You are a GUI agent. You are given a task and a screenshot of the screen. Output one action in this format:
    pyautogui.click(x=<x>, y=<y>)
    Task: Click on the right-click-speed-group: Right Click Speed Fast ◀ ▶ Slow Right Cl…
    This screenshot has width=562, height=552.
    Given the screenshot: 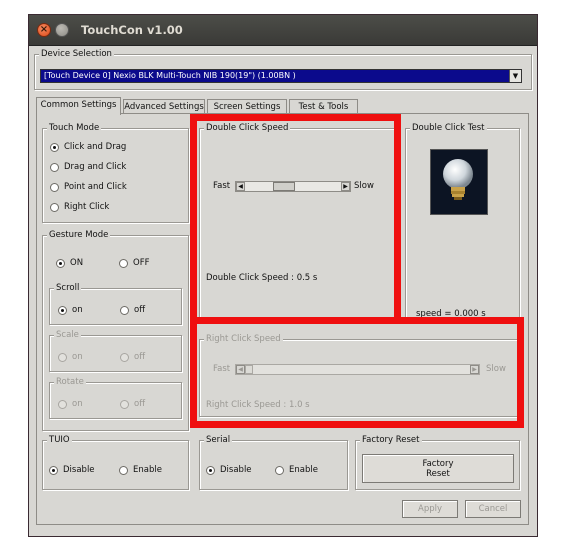 What is the action you would take?
    pyautogui.click(x=359, y=375)
    